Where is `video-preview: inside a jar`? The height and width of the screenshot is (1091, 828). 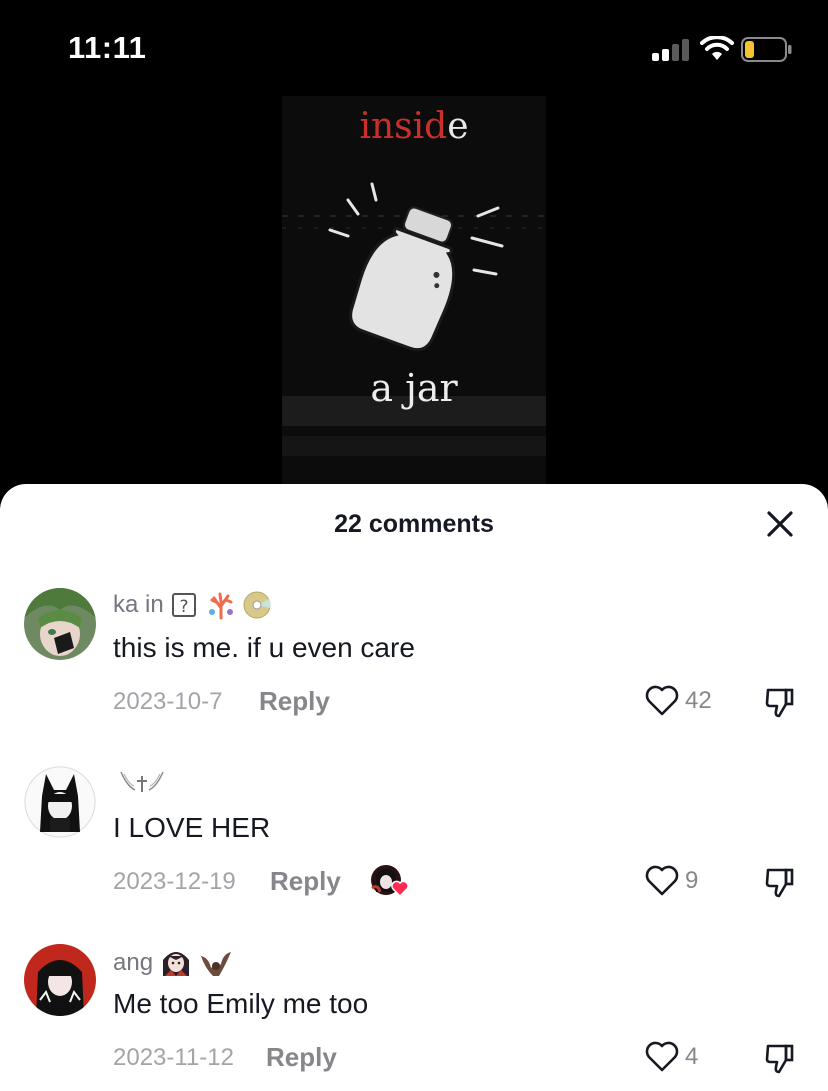 video-preview: inside a jar is located at coordinates (414, 296).